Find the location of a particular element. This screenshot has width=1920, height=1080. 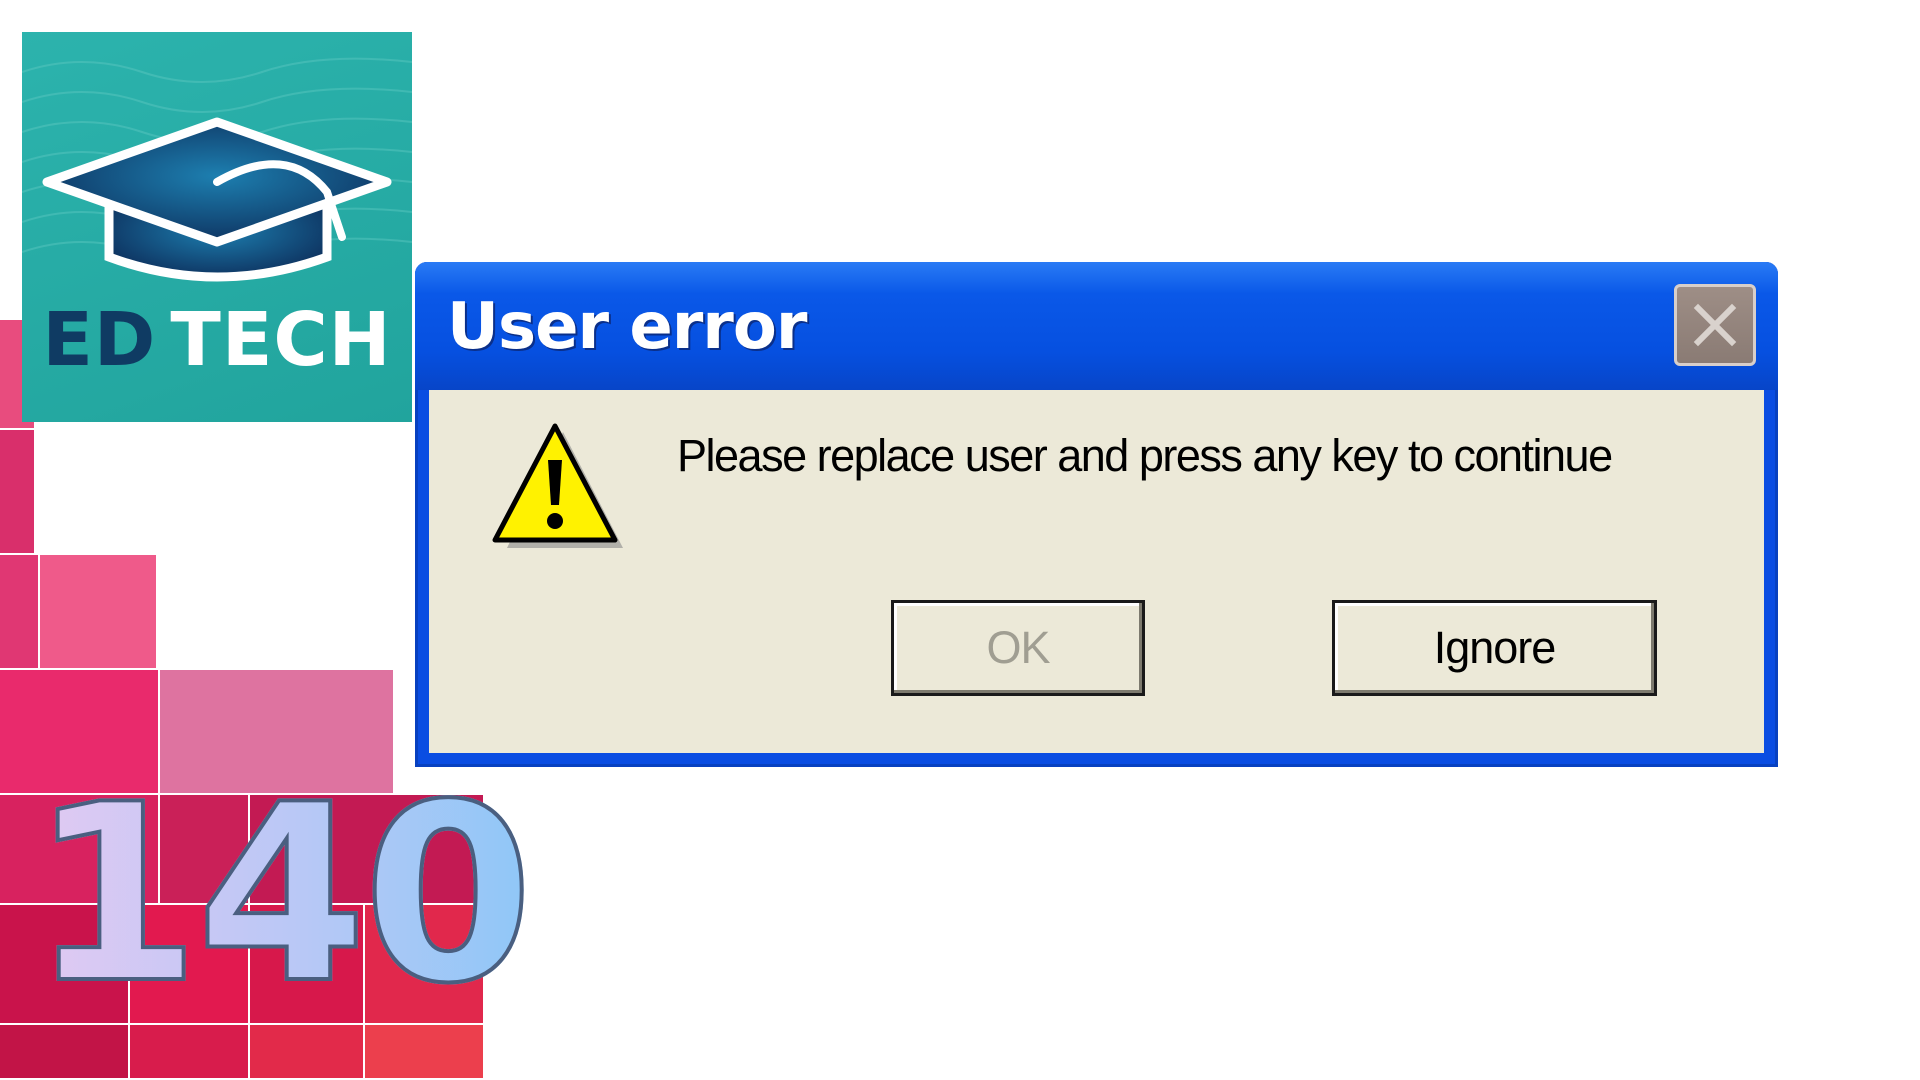

logo-text-ed: ED is located at coordinates (99, 340).